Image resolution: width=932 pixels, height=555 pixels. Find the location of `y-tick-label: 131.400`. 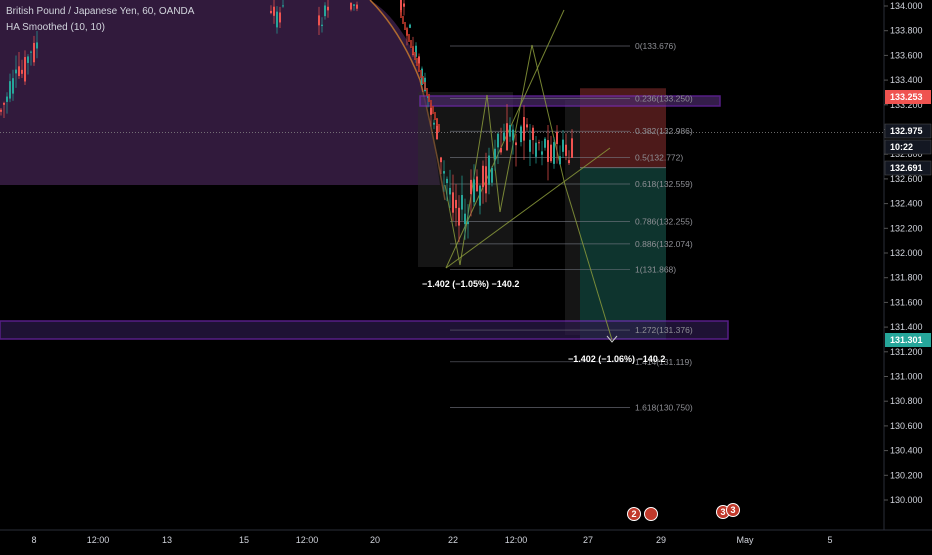

y-tick-label: 131.400 is located at coordinates (906, 327).